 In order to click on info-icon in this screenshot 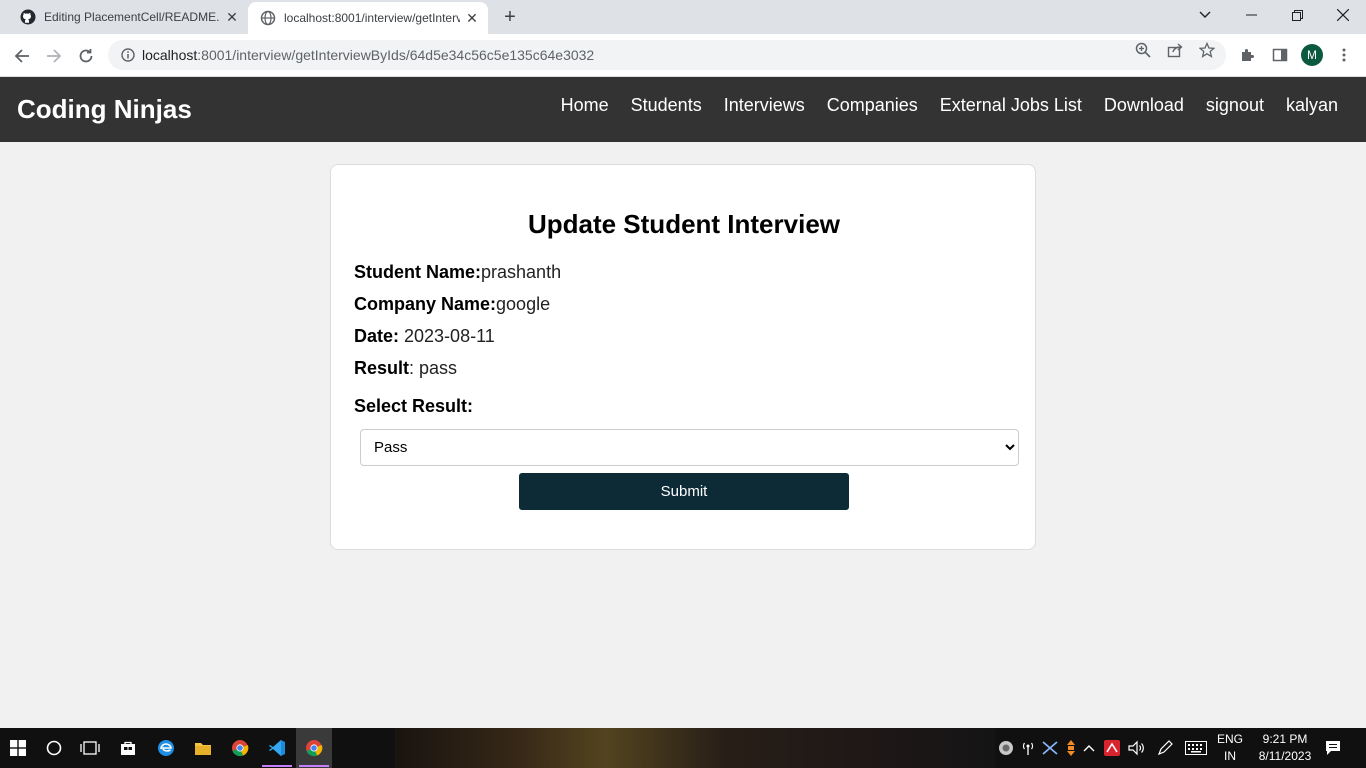, I will do `click(128, 55)`.